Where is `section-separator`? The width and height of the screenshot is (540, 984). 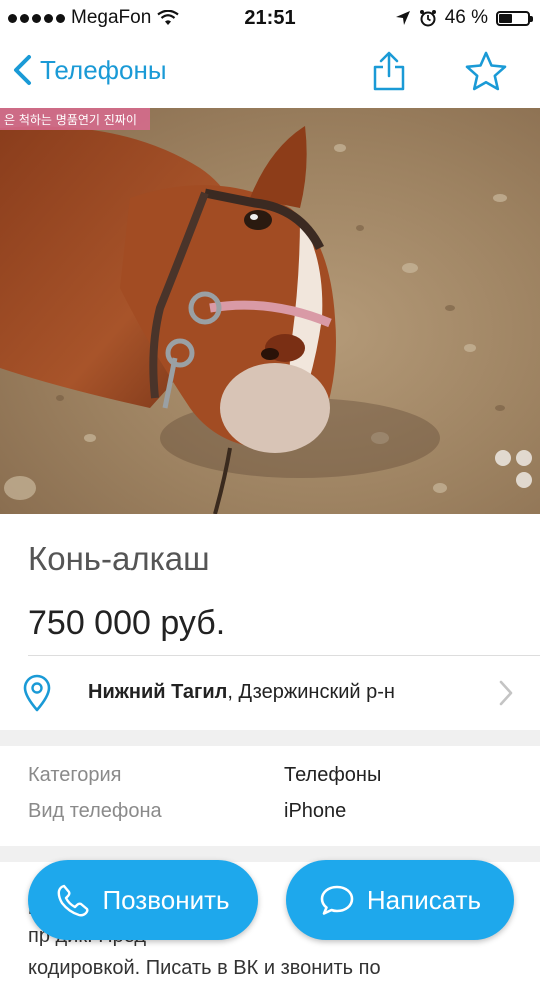
section-separator is located at coordinates (270, 738).